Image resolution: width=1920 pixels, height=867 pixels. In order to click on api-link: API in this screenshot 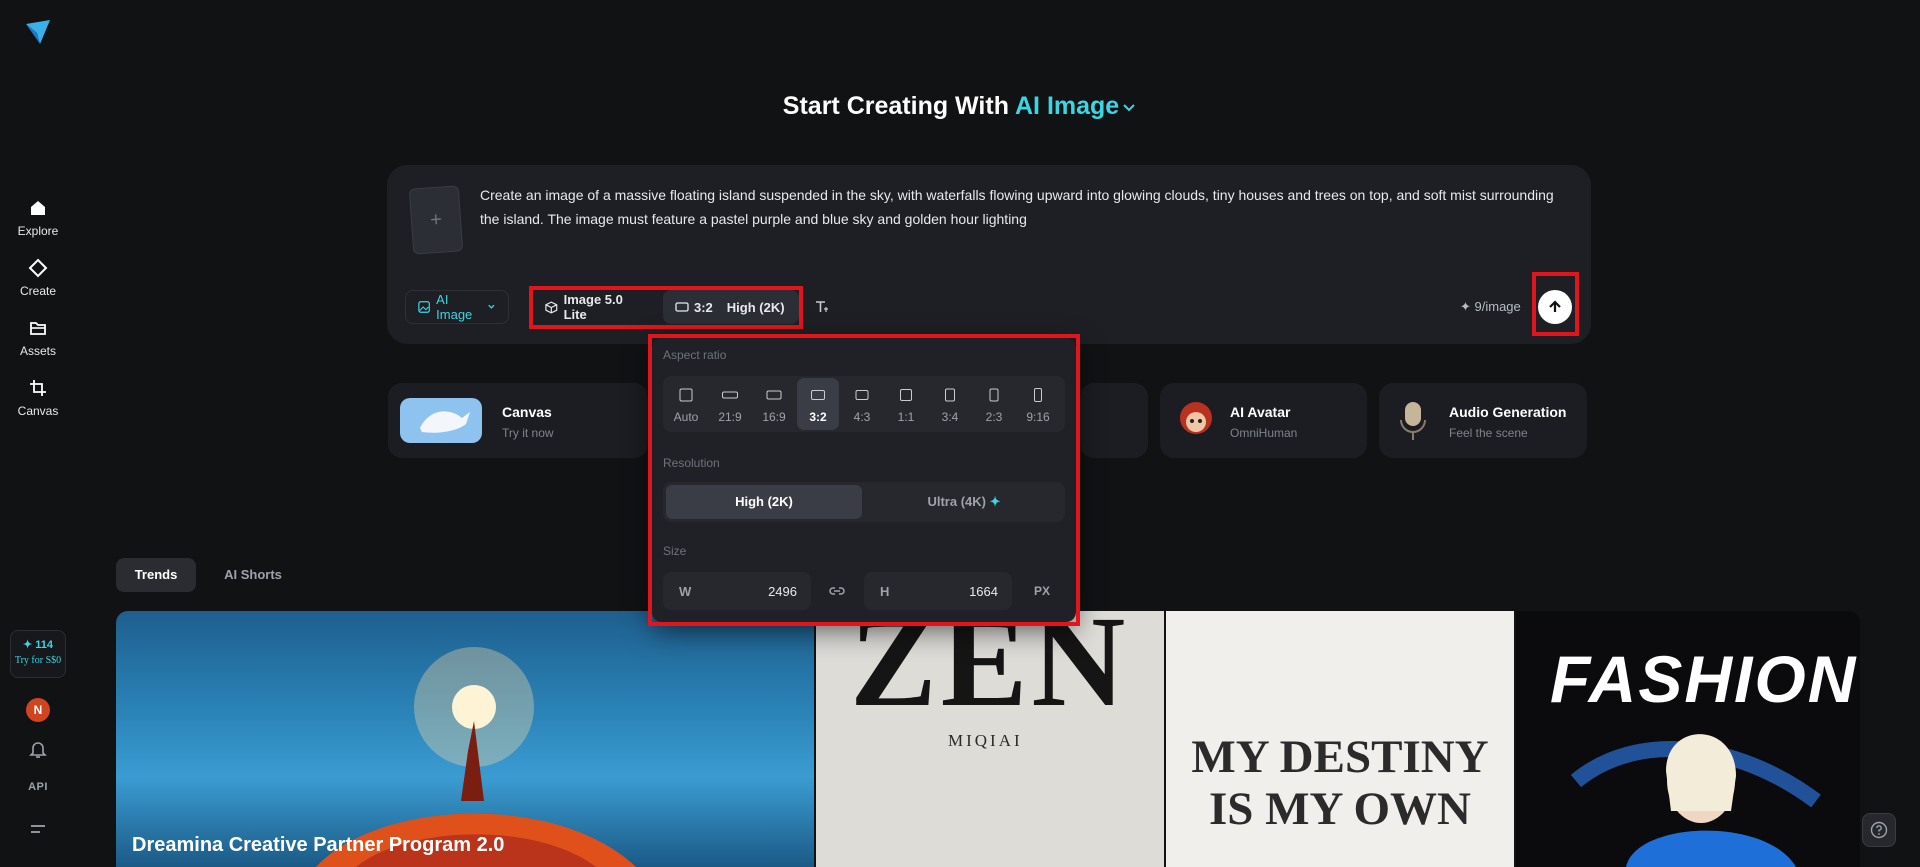, I will do `click(38, 787)`.